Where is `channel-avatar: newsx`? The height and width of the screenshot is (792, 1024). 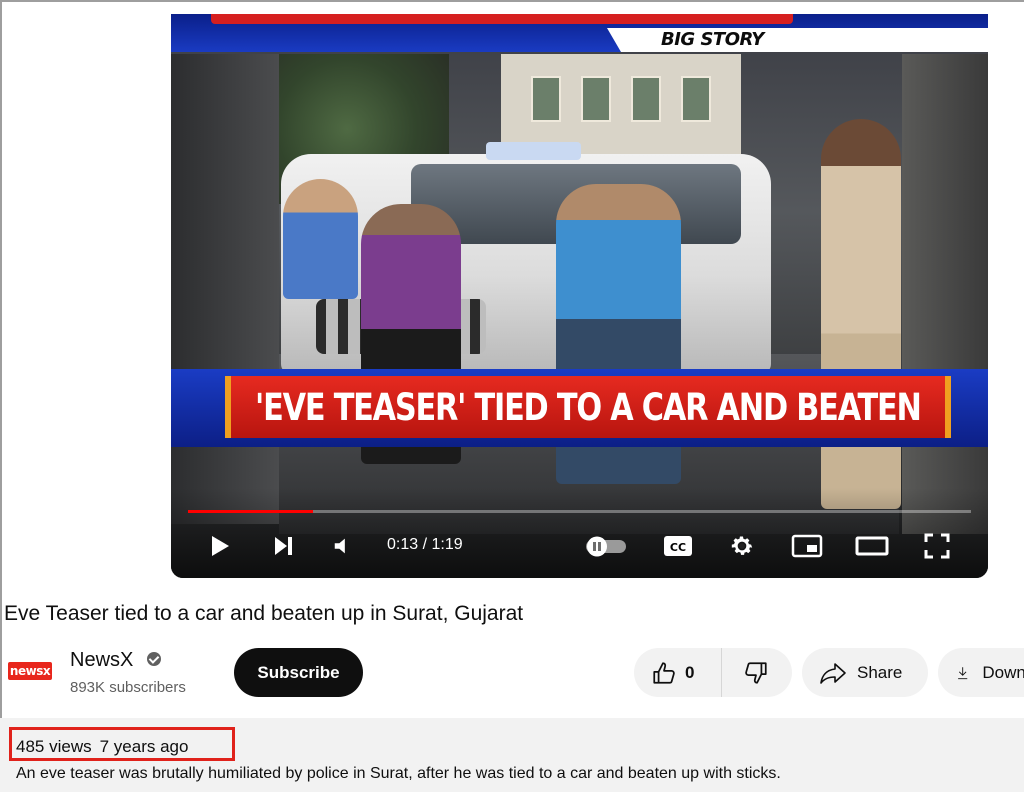
channel-avatar: newsx is located at coordinates (30, 671).